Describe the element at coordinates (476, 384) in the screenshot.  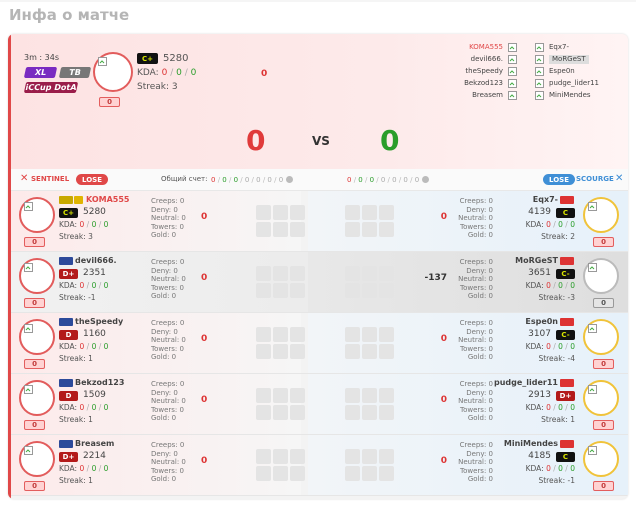
I see `stat-line: Creeps: 0` at that location.